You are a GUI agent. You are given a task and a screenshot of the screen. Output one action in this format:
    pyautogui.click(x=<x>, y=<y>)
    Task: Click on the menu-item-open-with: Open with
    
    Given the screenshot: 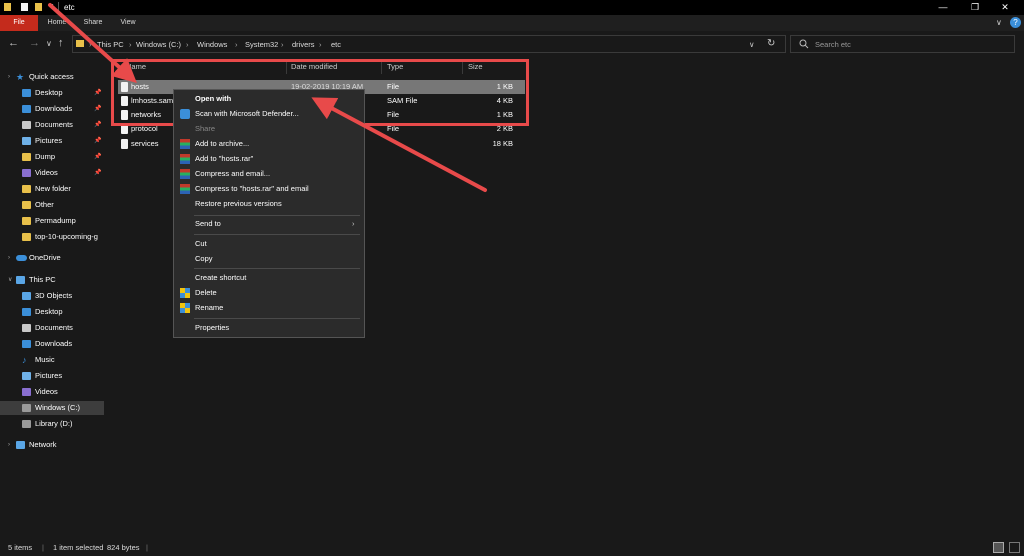 What is the action you would take?
    pyautogui.click(x=269, y=99)
    